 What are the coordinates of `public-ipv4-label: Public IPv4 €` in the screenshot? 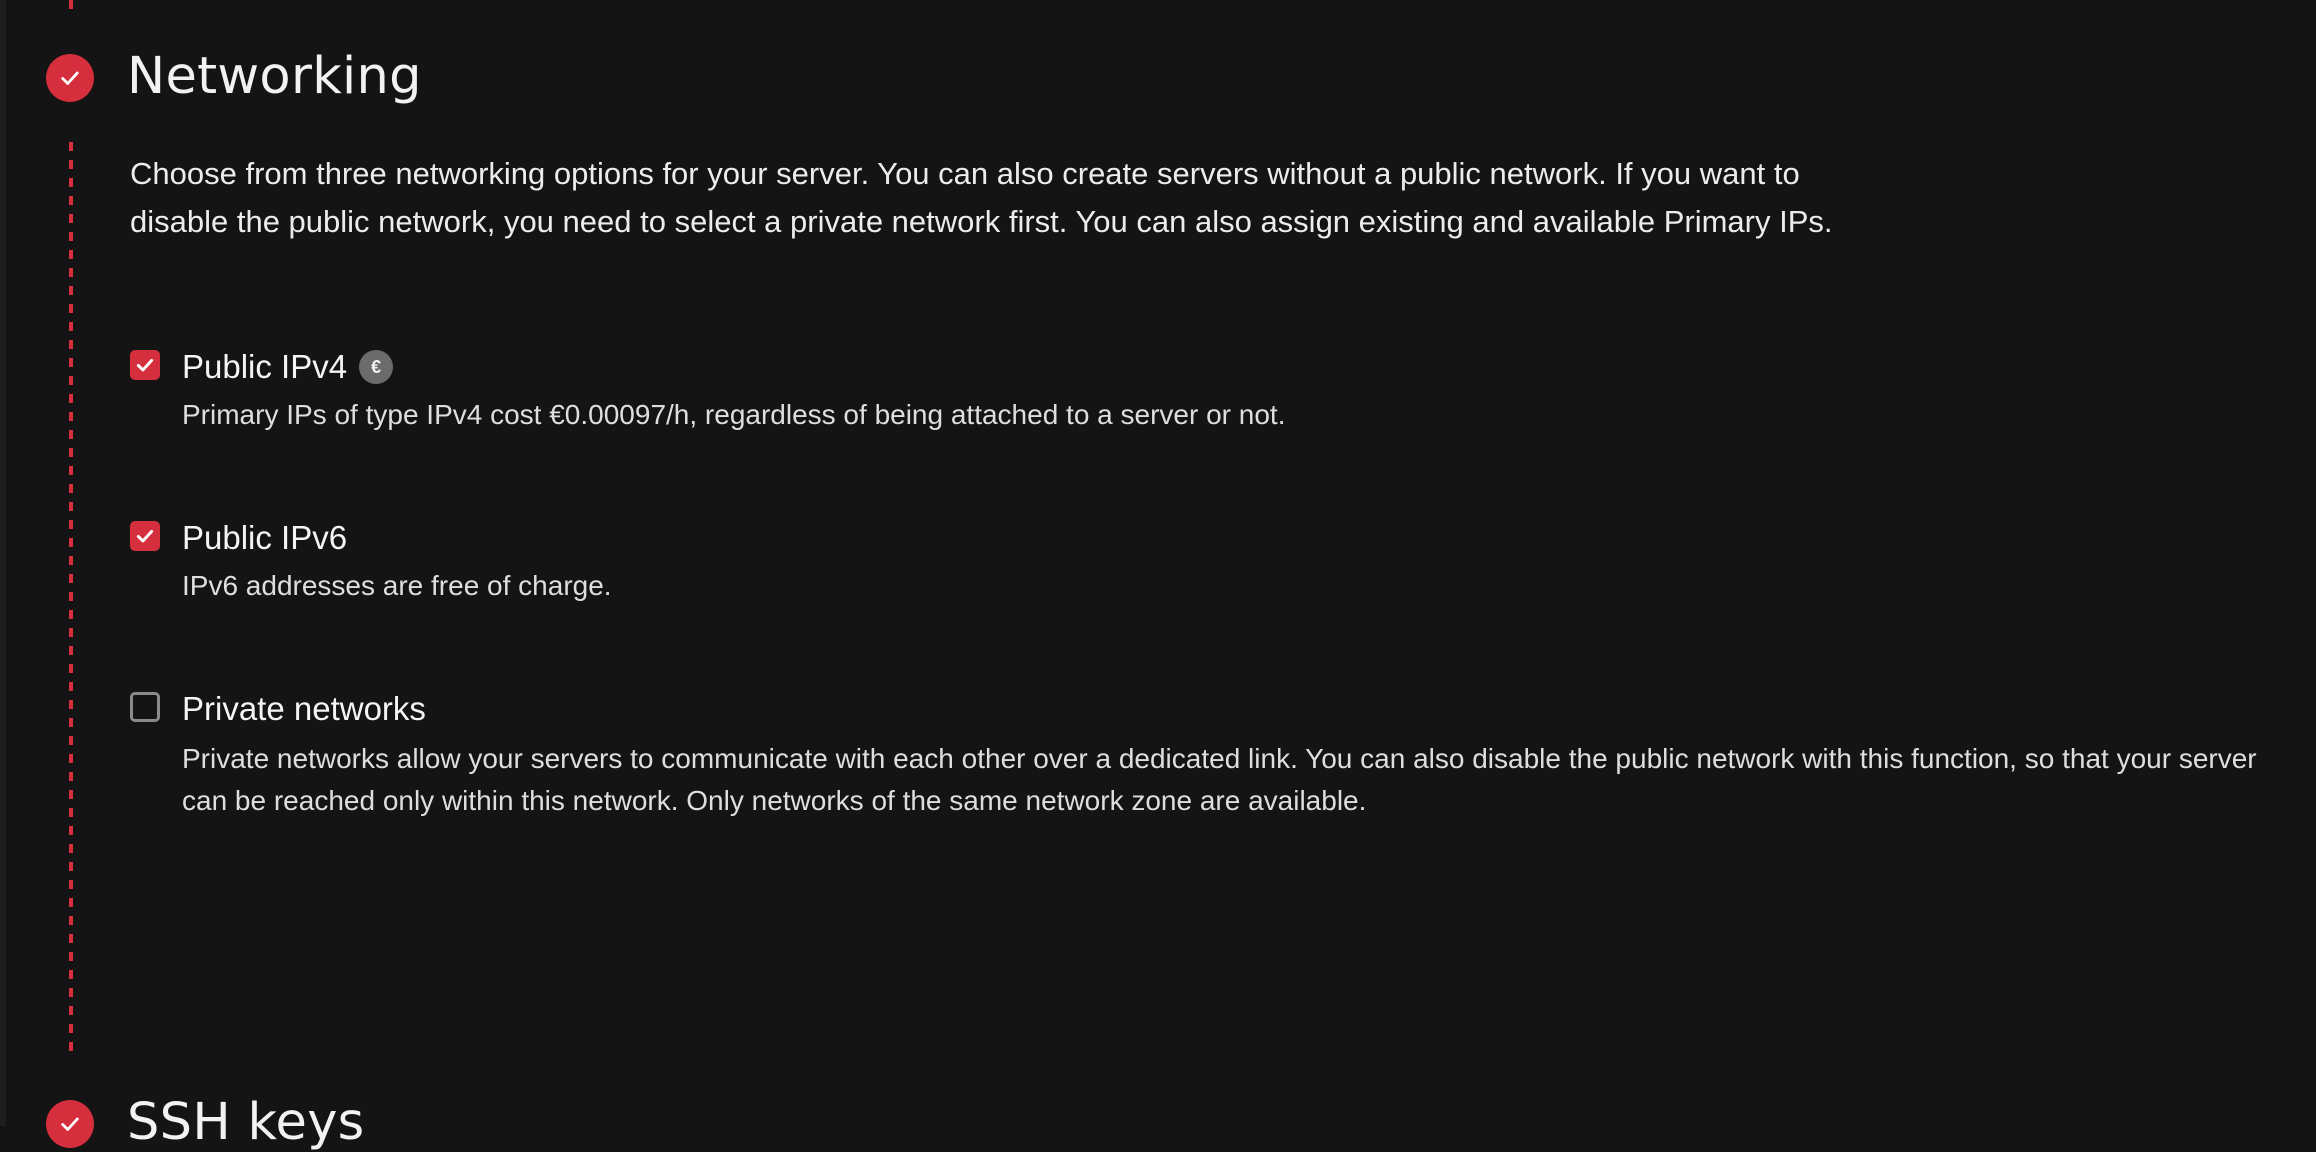 It's located at (288, 367).